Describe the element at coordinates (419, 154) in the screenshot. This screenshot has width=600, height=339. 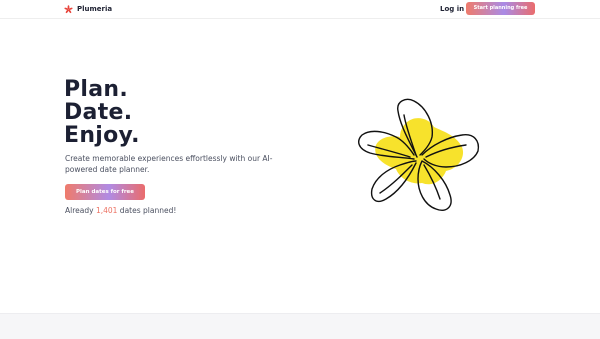
I see `plumeria-flower-illustration` at that location.